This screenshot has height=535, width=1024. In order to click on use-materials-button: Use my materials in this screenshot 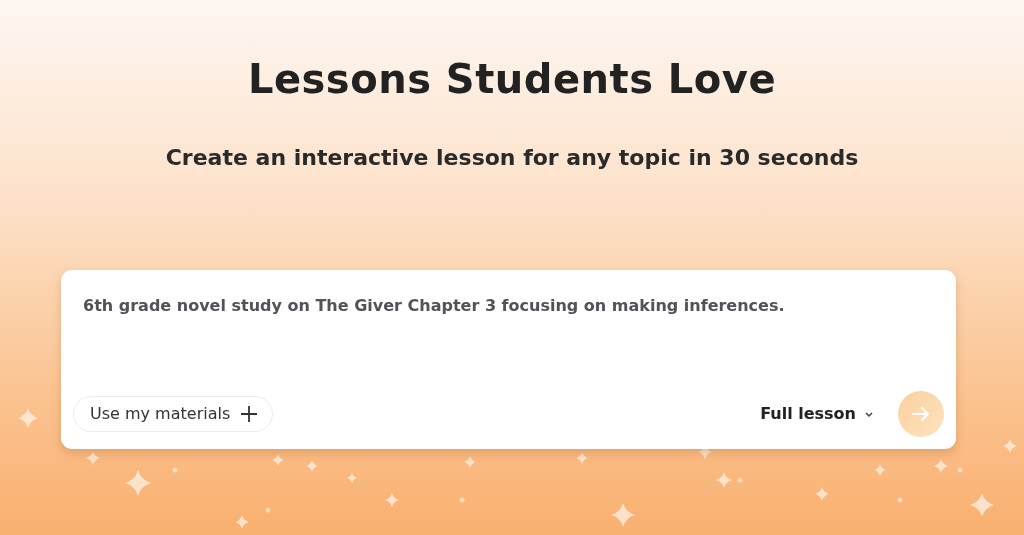, I will do `click(173, 414)`.